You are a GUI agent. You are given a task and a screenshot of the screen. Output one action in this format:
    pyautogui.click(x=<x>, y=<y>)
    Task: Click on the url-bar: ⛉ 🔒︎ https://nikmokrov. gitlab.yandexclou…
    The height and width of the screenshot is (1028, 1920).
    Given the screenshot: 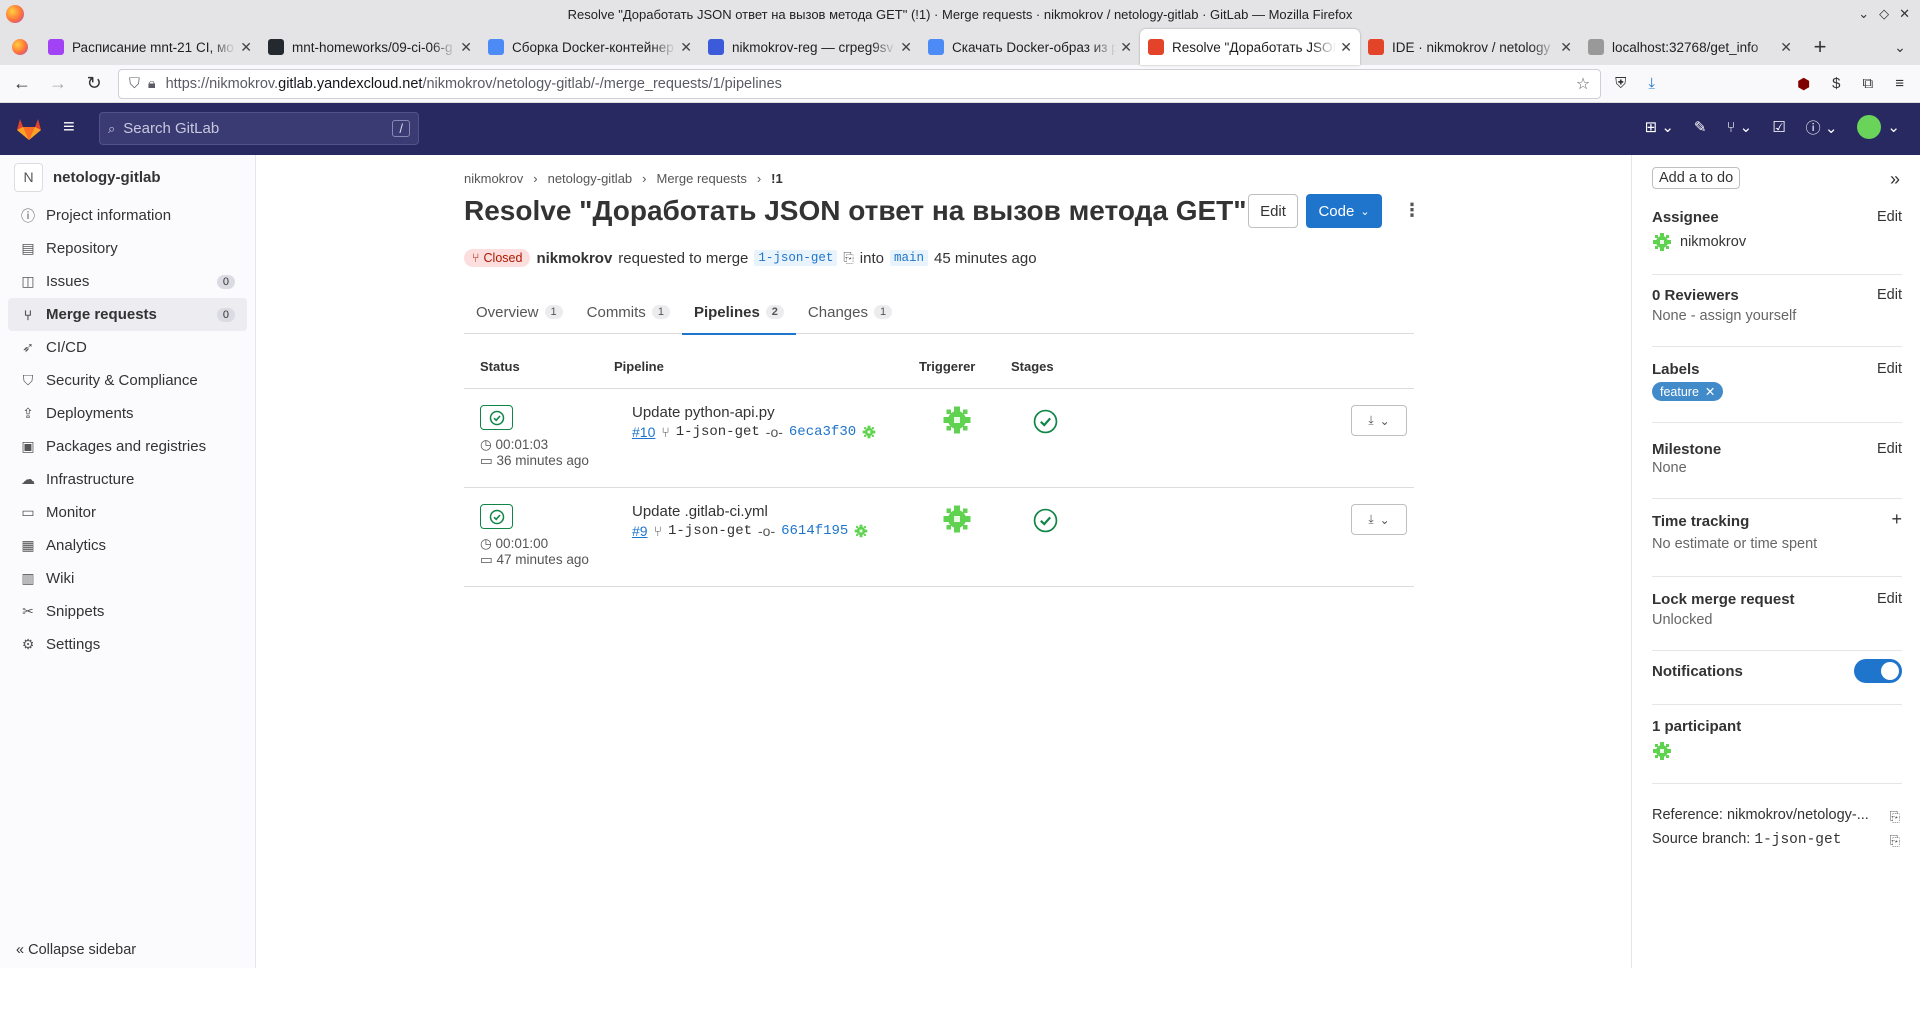 What is the action you would take?
    pyautogui.click(x=860, y=83)
    